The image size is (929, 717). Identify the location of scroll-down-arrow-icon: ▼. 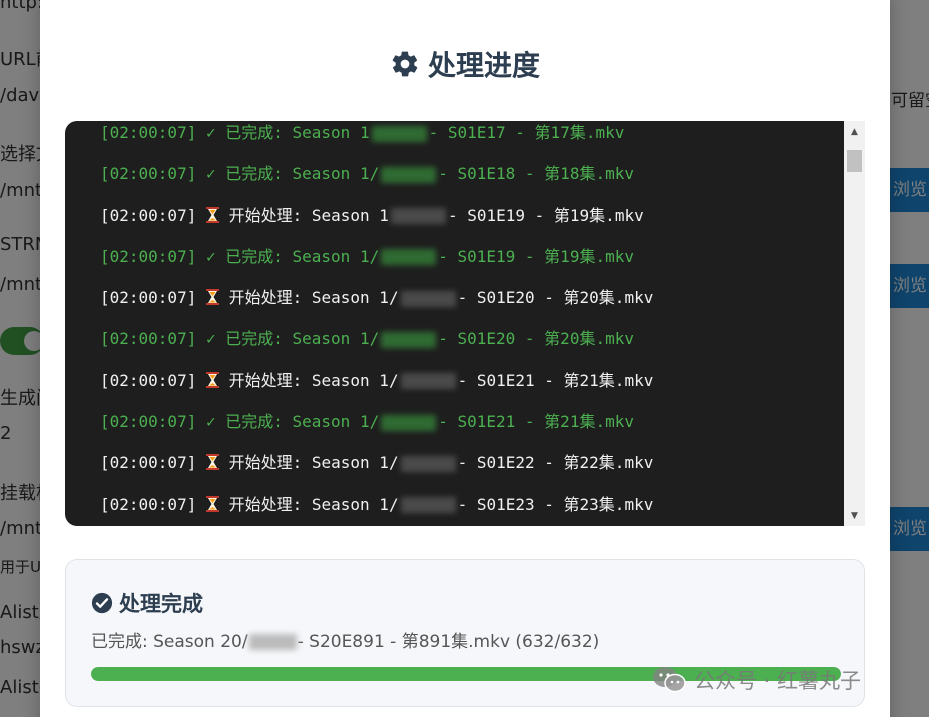
(854, 515).